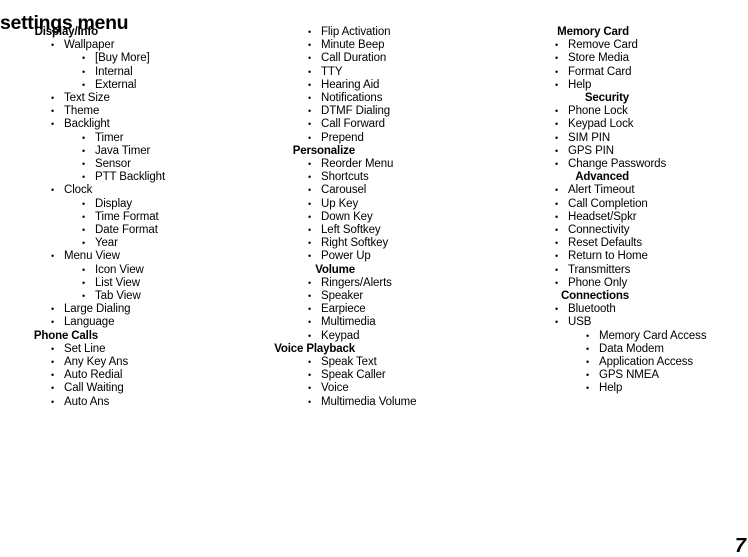 The image size is (748, 557). What do you see at coordinates (389, 283) in the screenshot?
I see `menu-item: • Ringers/Alerts` at bounding box center [389, 283].